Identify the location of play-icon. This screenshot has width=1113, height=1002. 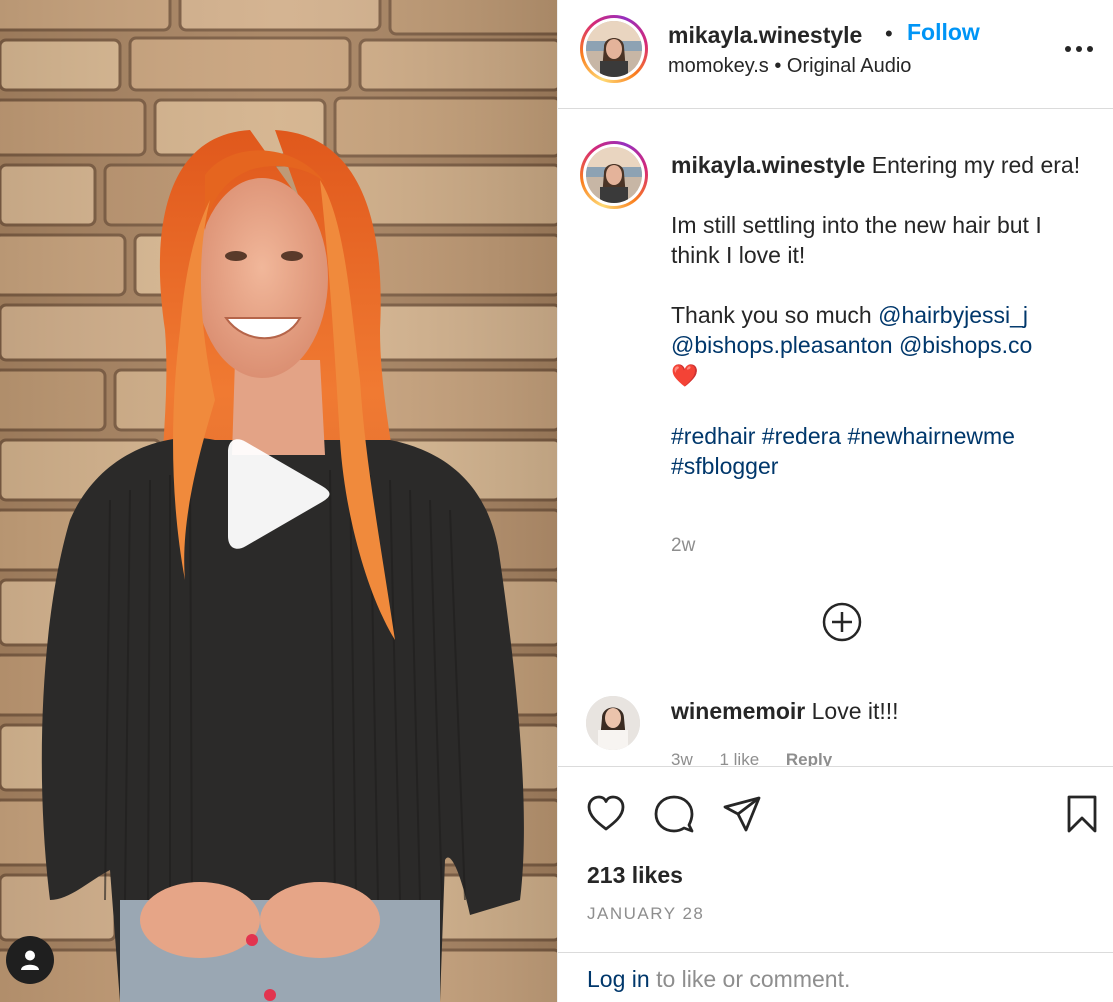
(277, 494).